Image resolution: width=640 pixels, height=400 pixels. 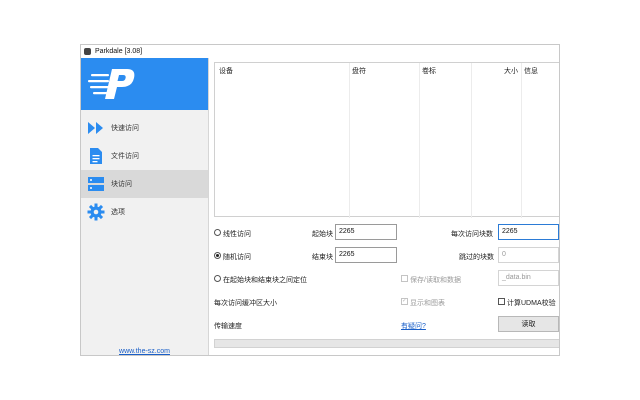 What do you see at coordinates (96, 128) in the screenshot?
I see `fast-forward-icon` at bounding box center [96, 128].